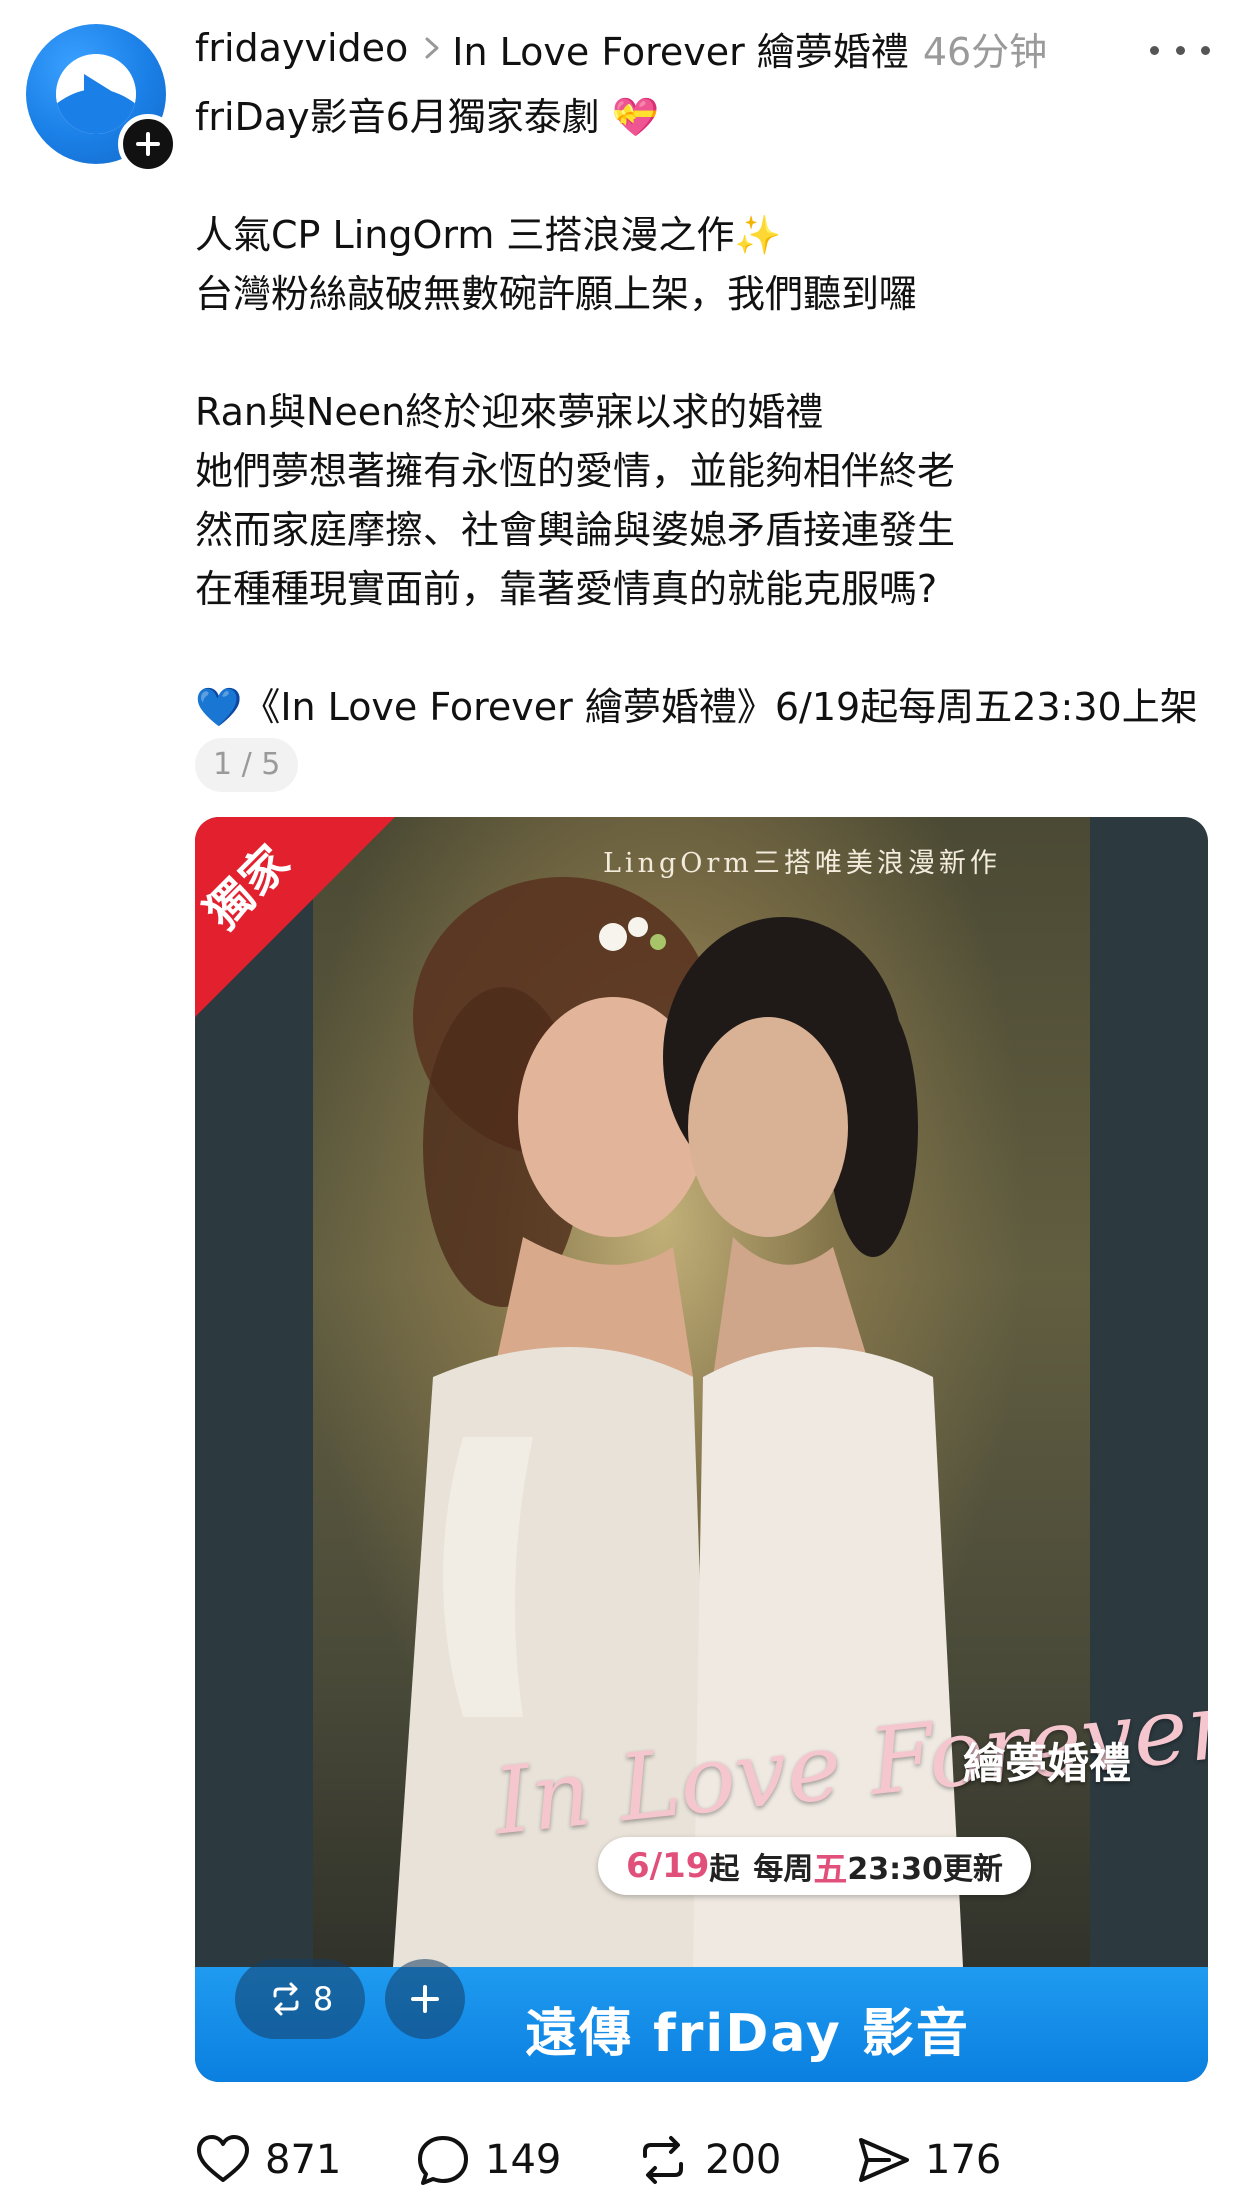 This screenshot has height=2203, width=1260. Describe the element at coordinates (323, 1999) in the screenshot. I see `repost-chip-count: 8` at that location.